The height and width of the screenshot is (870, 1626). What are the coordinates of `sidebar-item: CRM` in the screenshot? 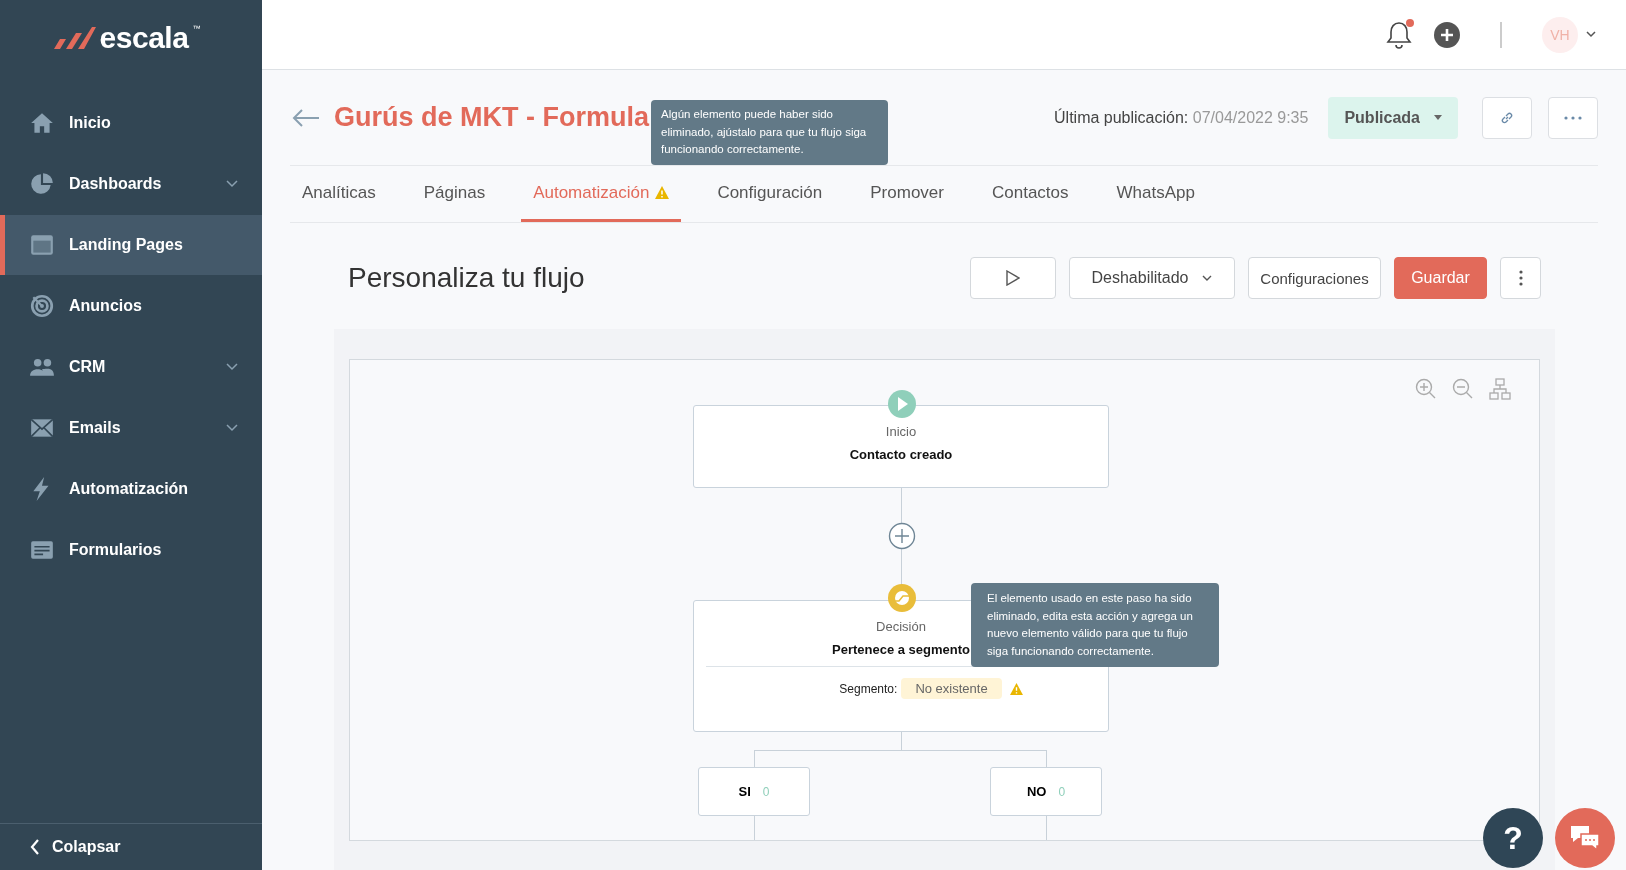 It's located at (131, 367).